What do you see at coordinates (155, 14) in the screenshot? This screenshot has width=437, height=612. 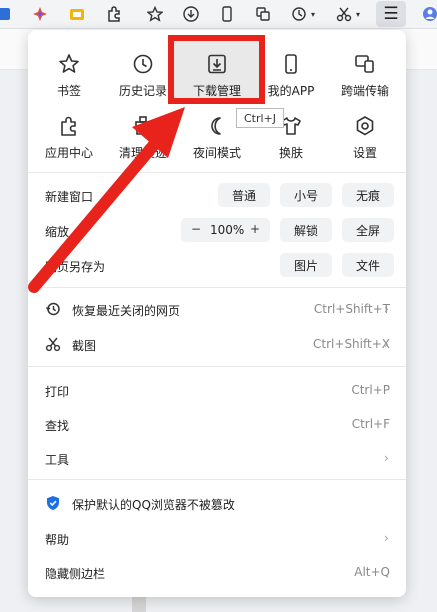 I see `bookmark-star-icon` at bounding box center [155, 14].